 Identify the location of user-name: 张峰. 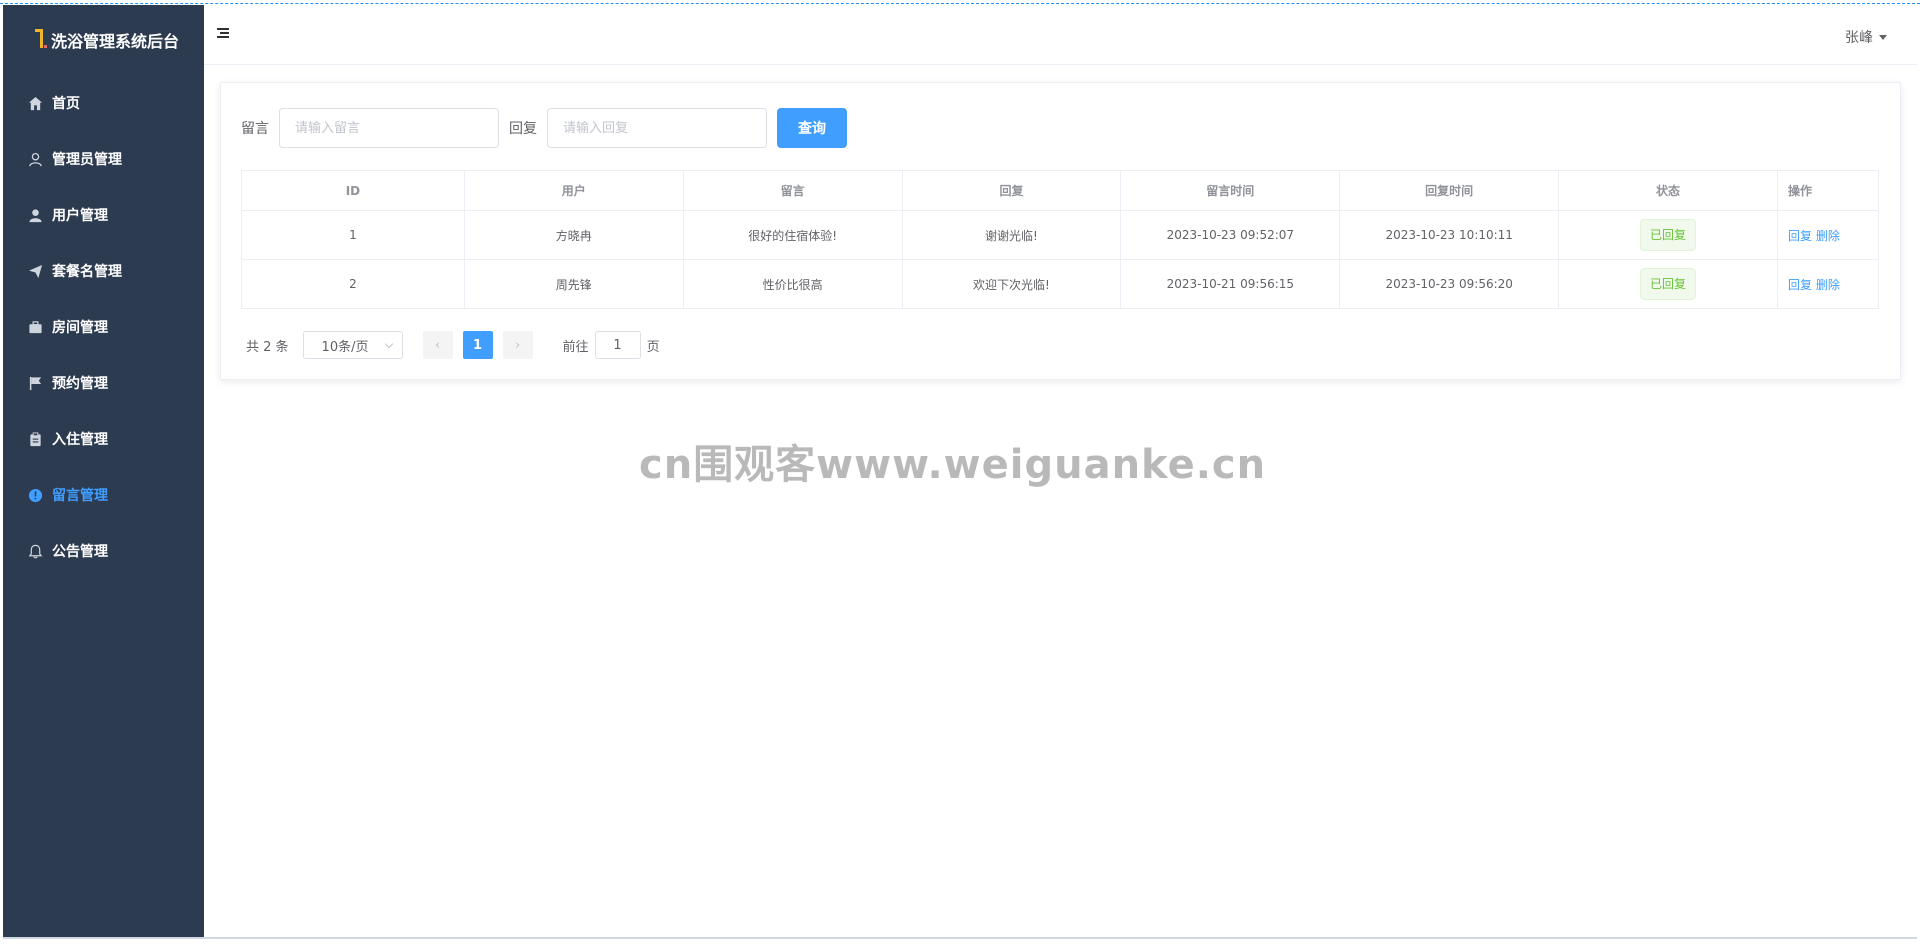
(1859, 38).